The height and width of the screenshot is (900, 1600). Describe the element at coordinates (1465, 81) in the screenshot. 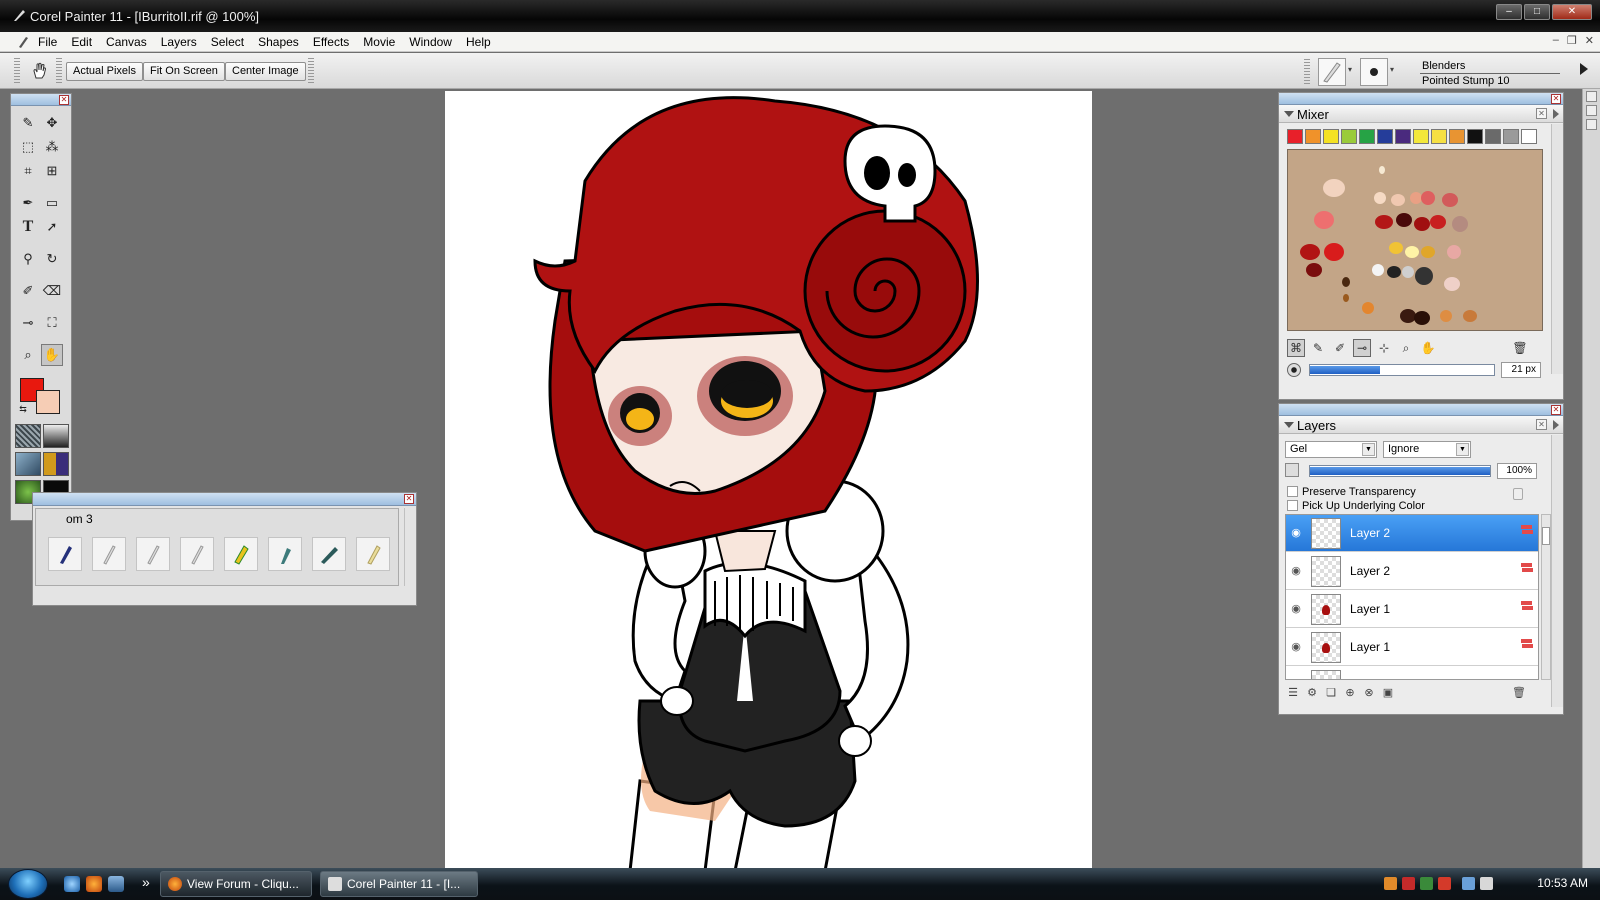

I see `brush-variant-label: Pointed Stump 10` at that location.